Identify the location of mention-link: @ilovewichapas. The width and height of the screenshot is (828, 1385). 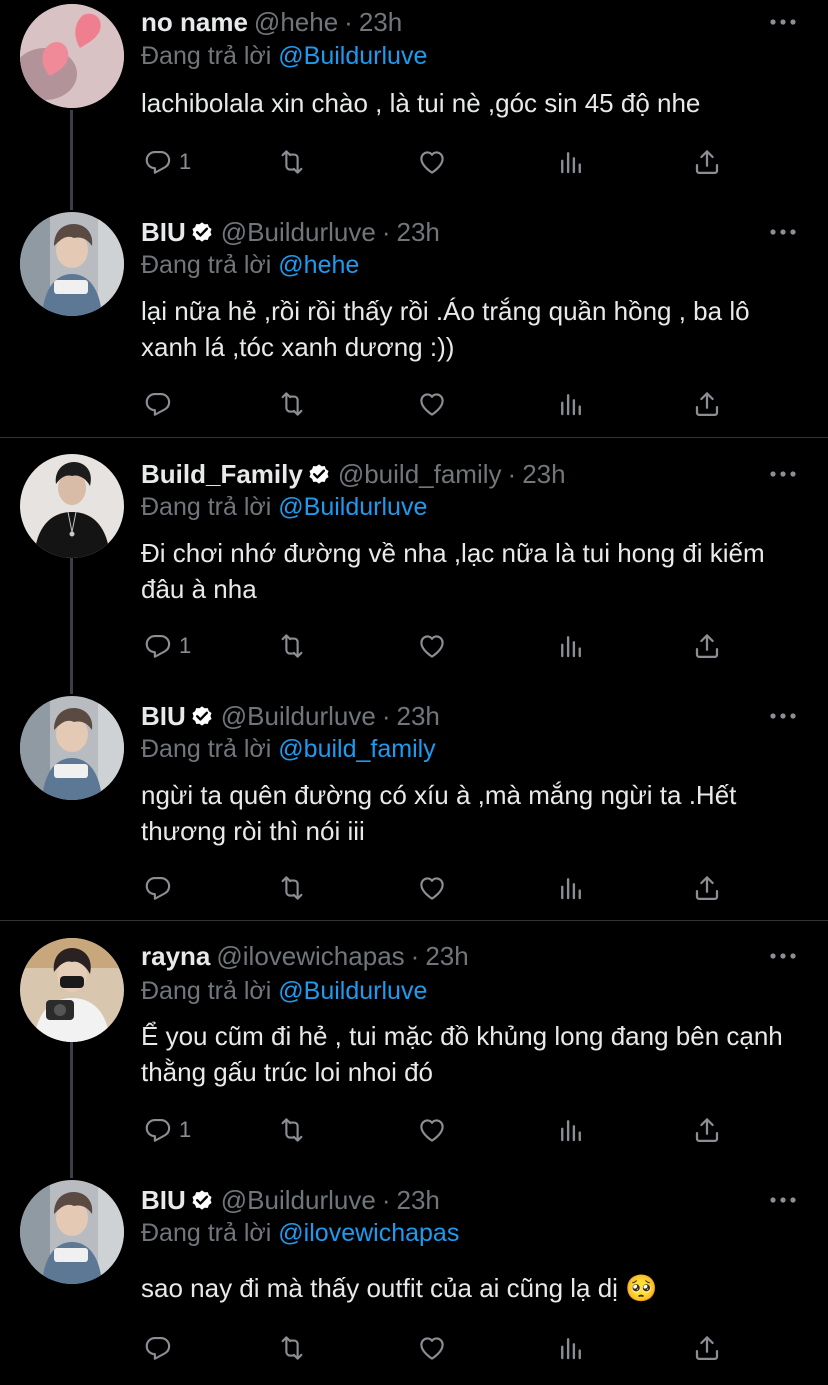
(368, 1233).